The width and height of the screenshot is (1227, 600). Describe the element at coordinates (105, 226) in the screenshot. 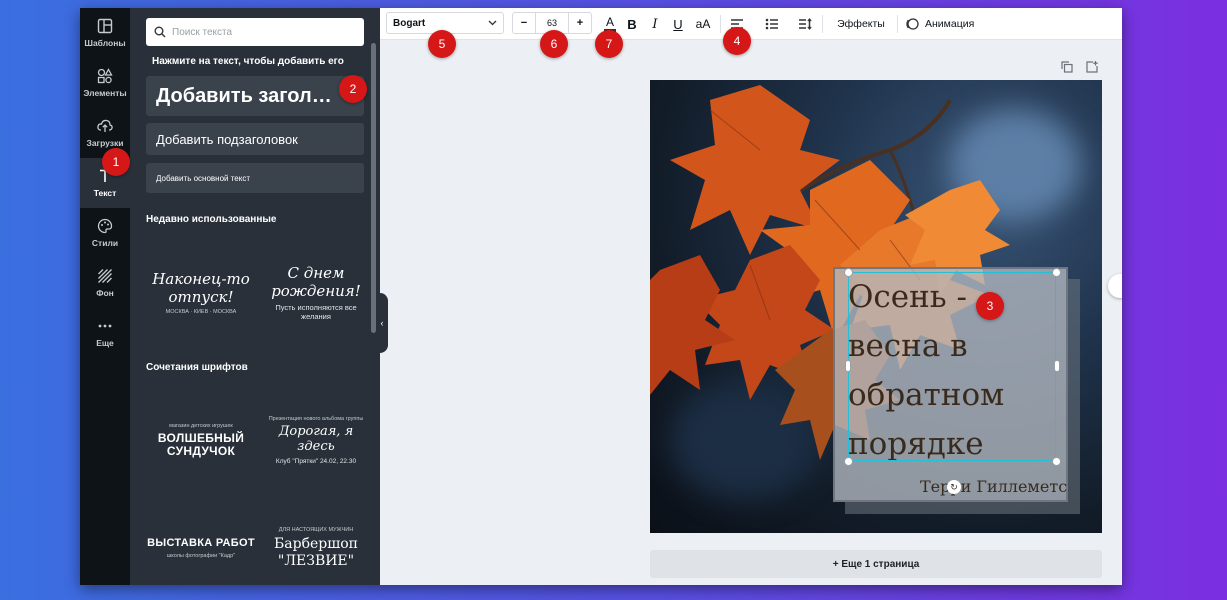

I see `palette-icon` at that location.